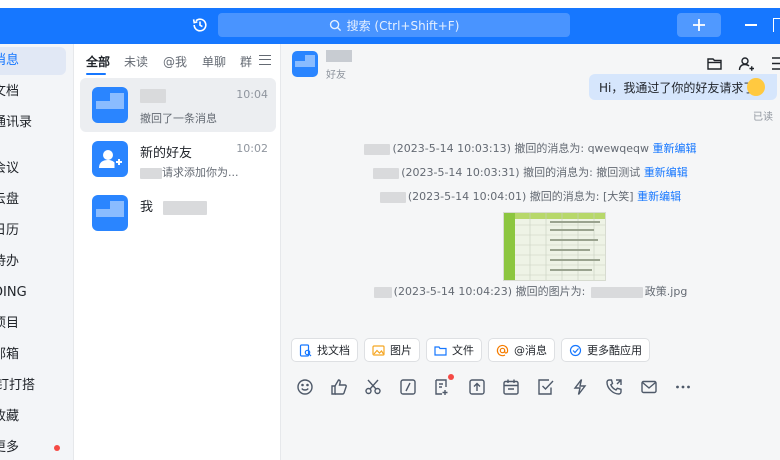 This screenshot has height=460, width=780. What do you see at coordinates (57, 448) in the screenshot?
I see `more-badge` at bounding box center [57, 448].